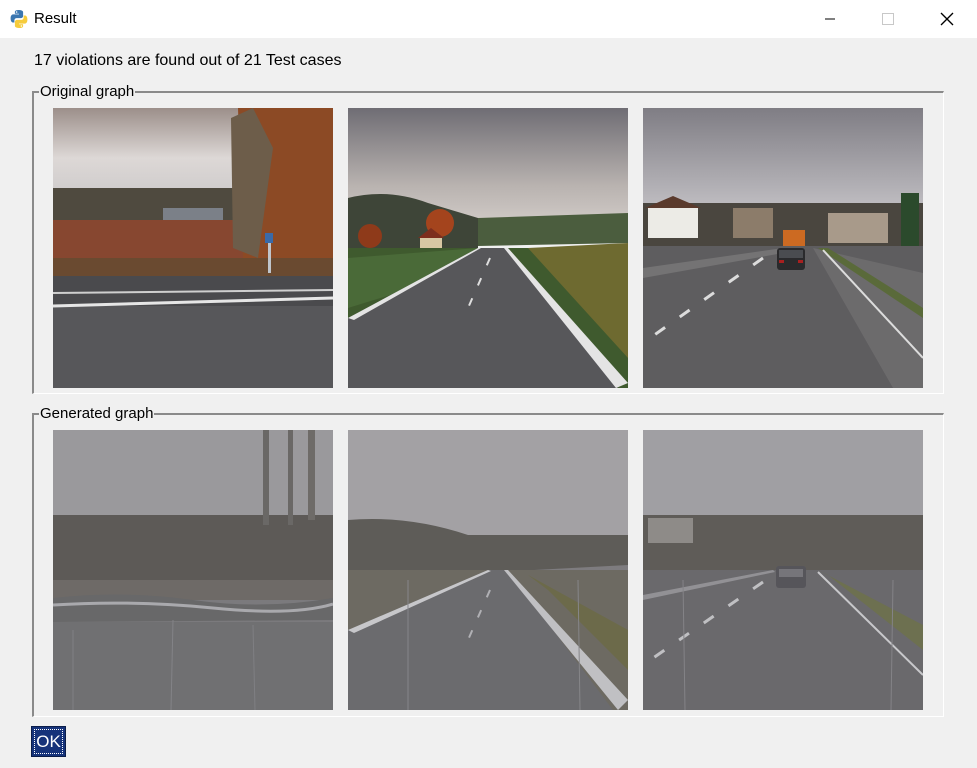  I want to click on maximize-icon, so click(888, 19).